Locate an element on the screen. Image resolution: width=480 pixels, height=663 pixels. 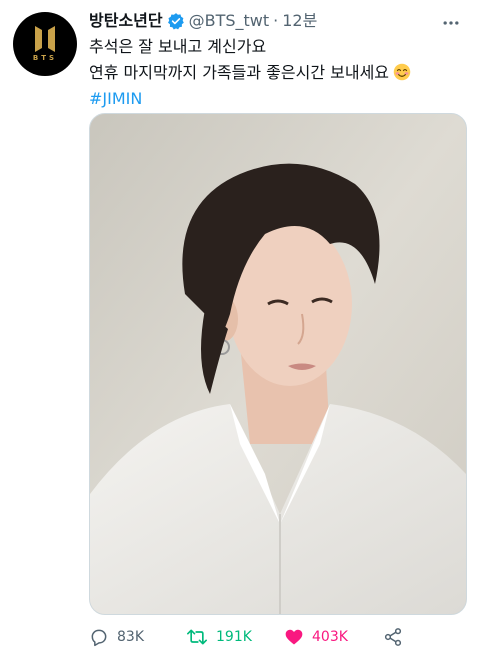
retweet-icon is located at coordinates (197, 637).